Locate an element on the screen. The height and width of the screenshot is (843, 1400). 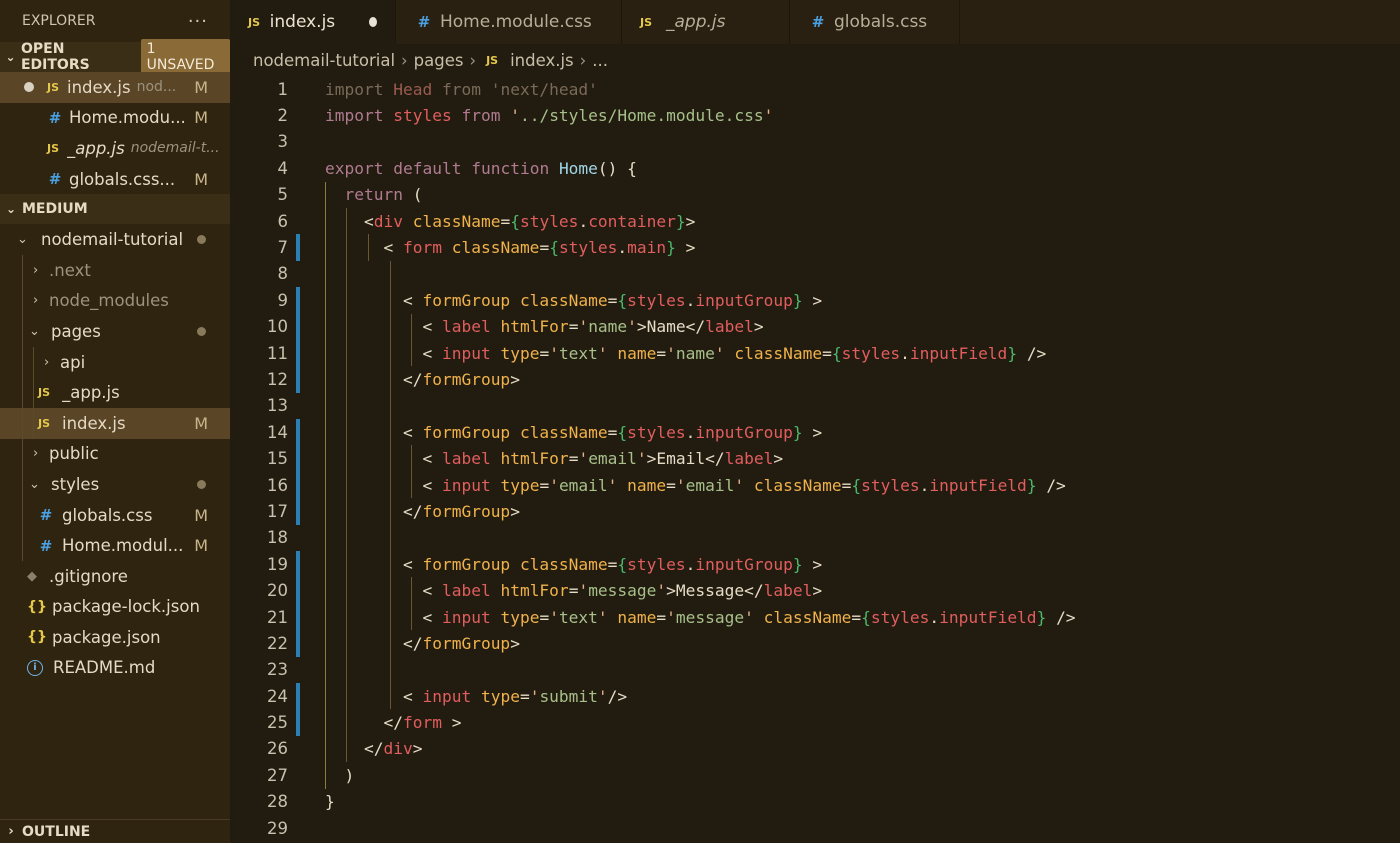
file-name: _app.js is located at coordinates (91, 393).